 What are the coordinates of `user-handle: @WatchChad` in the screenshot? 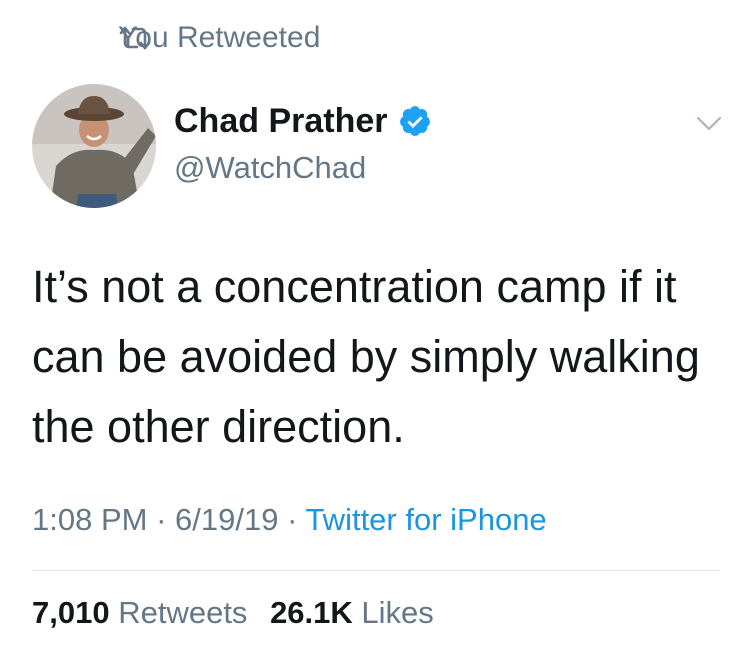 It's located at (303, 168).